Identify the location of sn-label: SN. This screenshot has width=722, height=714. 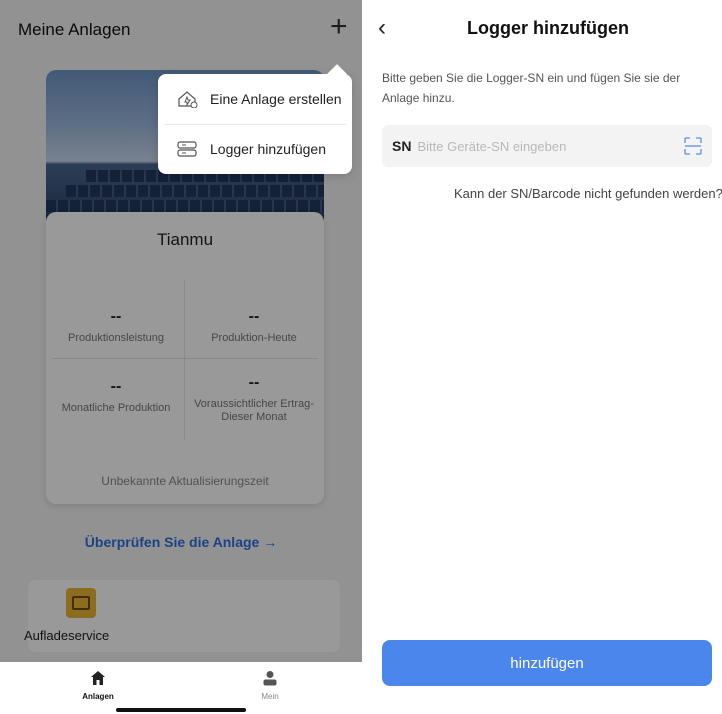
(402, 146).